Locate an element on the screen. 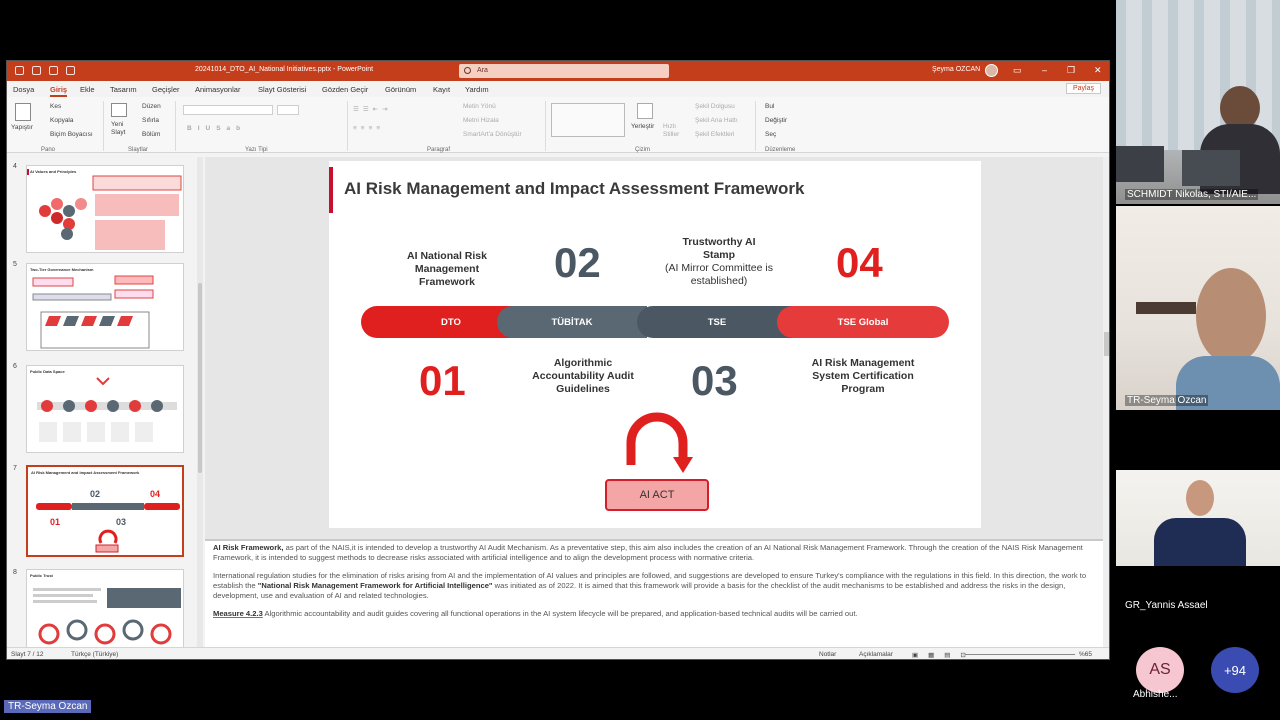 This screenshot has width=1280, height=720. shape-effects-button: Şekil Efektleri is located at coordinates (714, 134).